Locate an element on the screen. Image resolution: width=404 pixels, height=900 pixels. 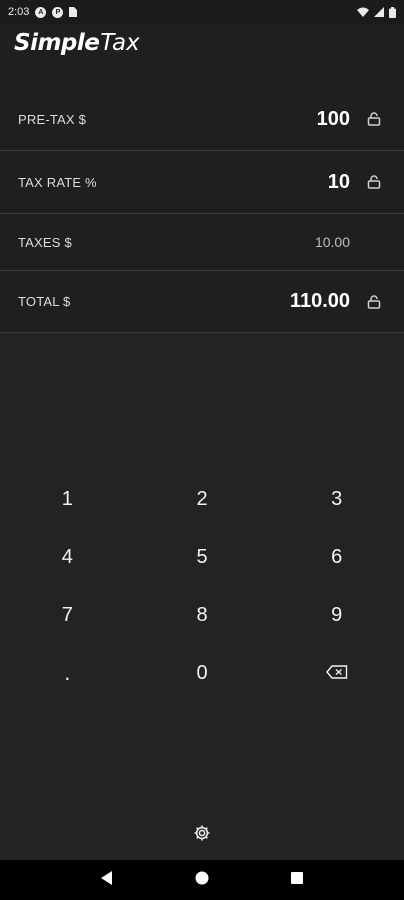
key-backspace is located at coordinates (336, 673).